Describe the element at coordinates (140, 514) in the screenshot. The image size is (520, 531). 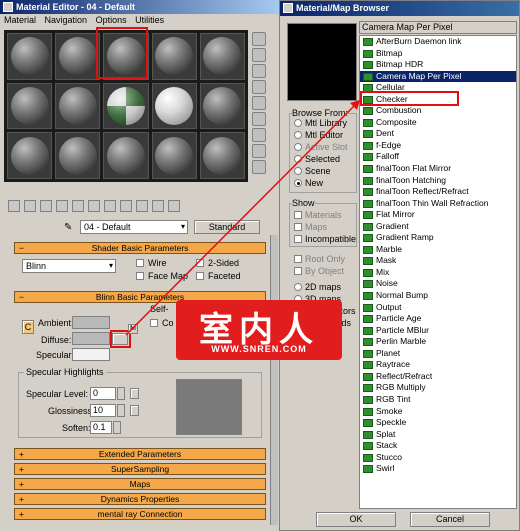
I see `mental-ray-connection-rollout-header: + mental ray Connection` at that location.